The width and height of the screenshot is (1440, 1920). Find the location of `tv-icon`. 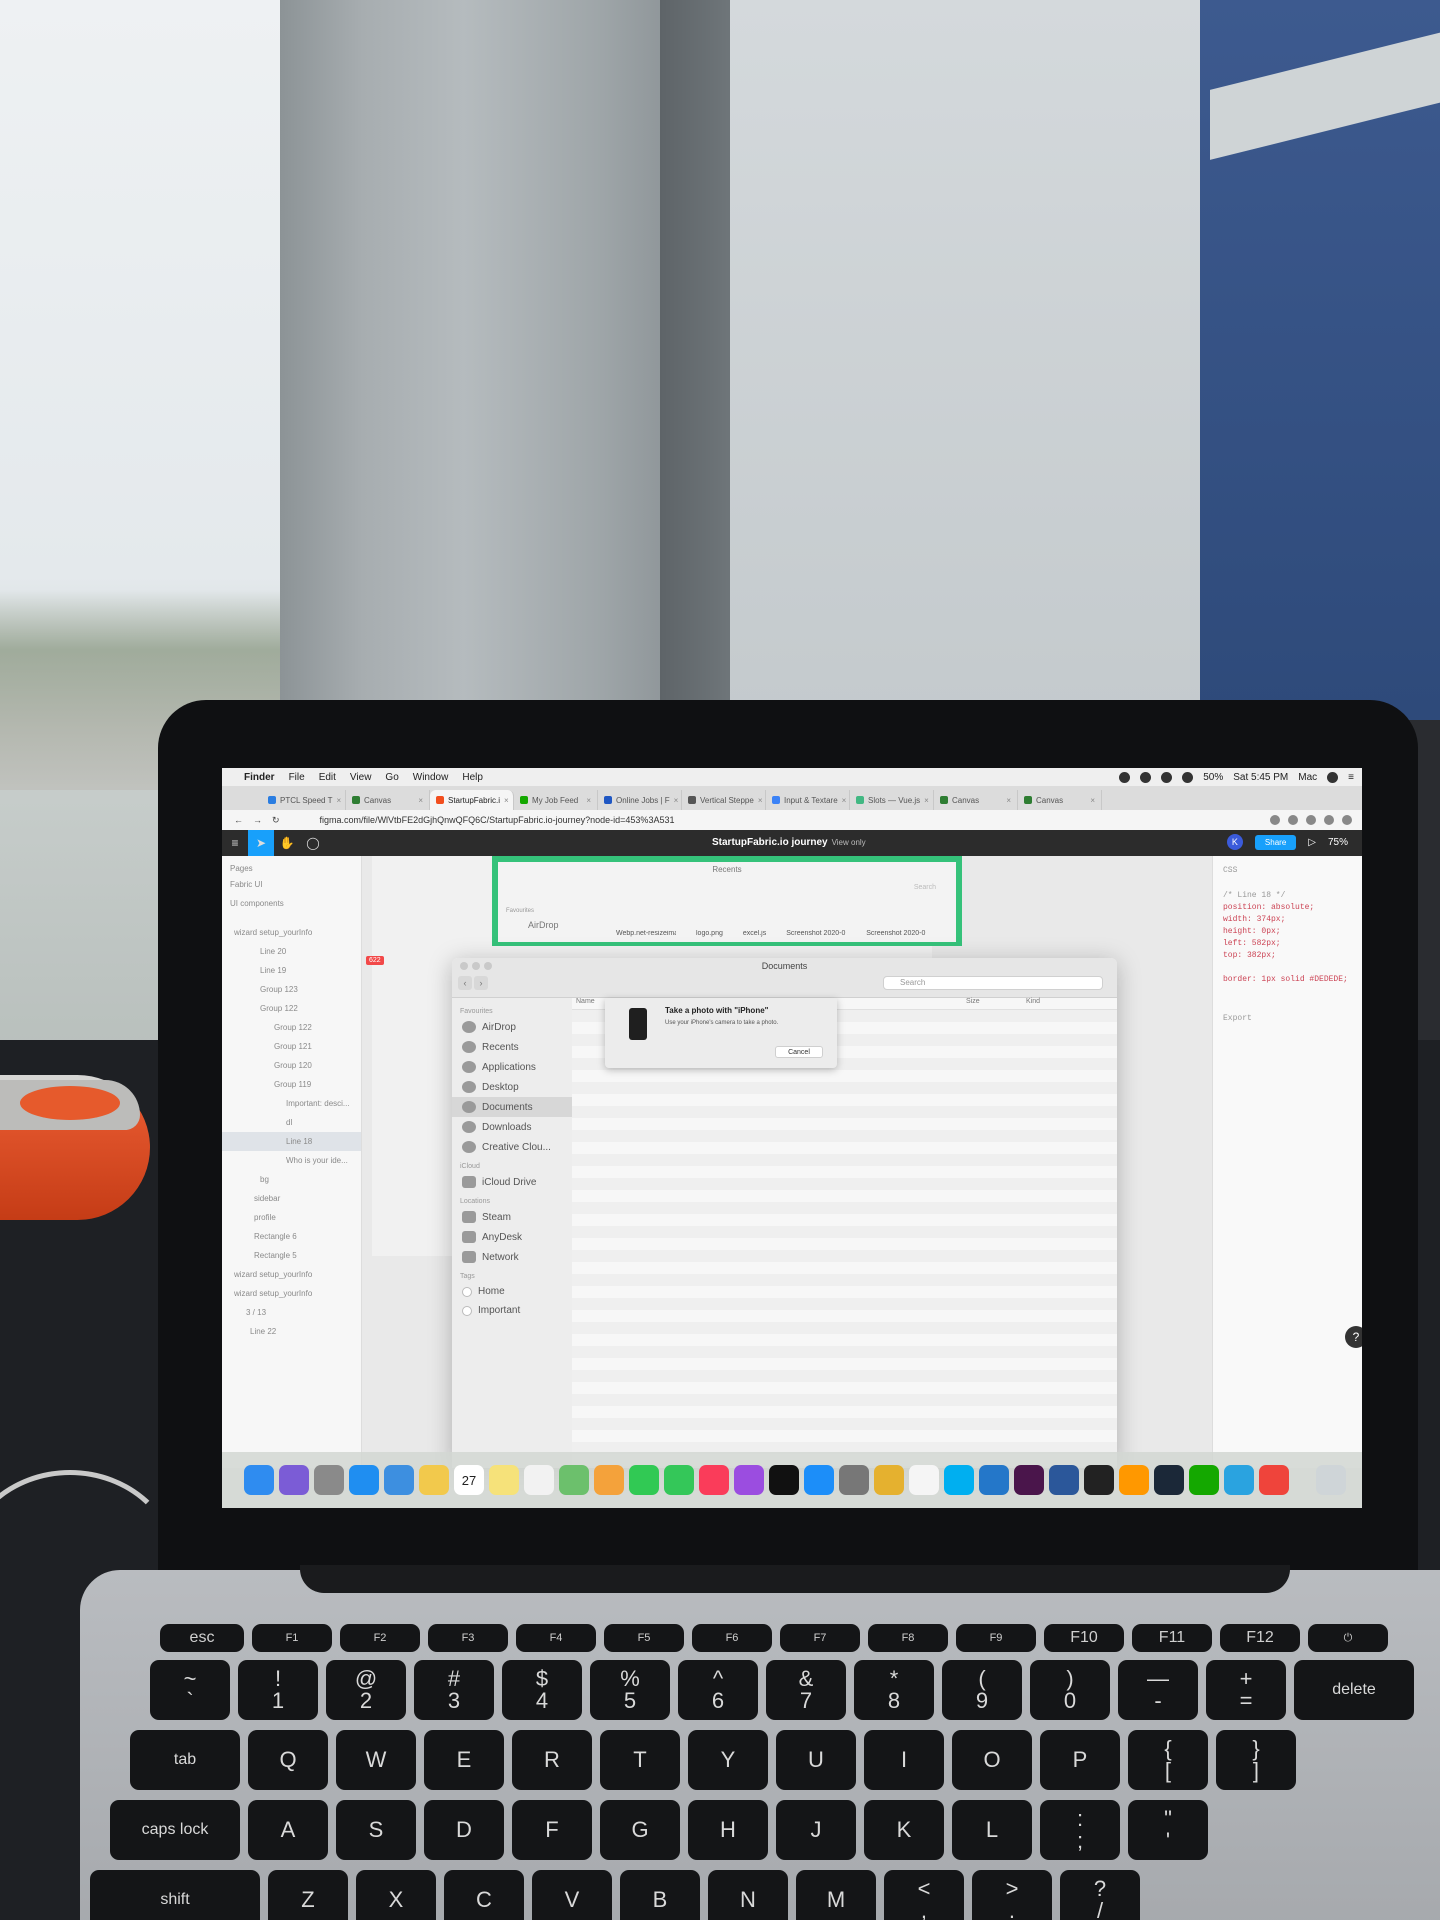

tv-icon is located at coordinates (784, 1480).